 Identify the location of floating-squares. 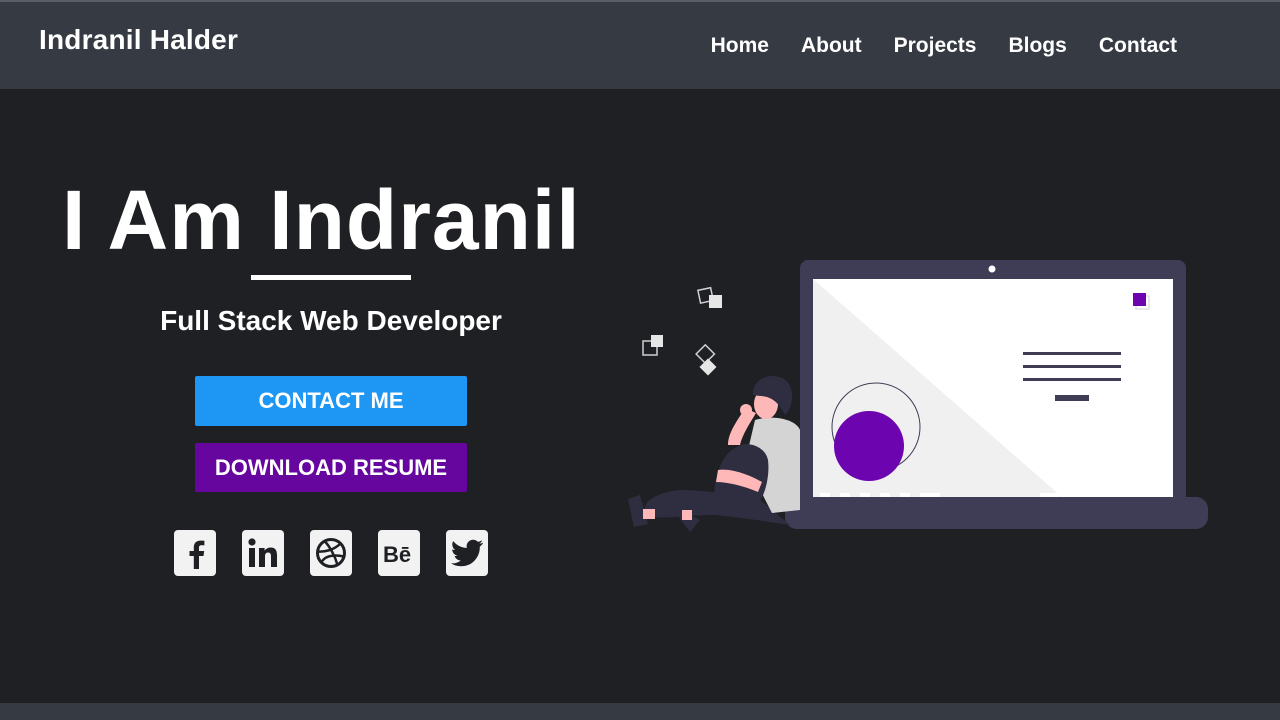
(682, 331).